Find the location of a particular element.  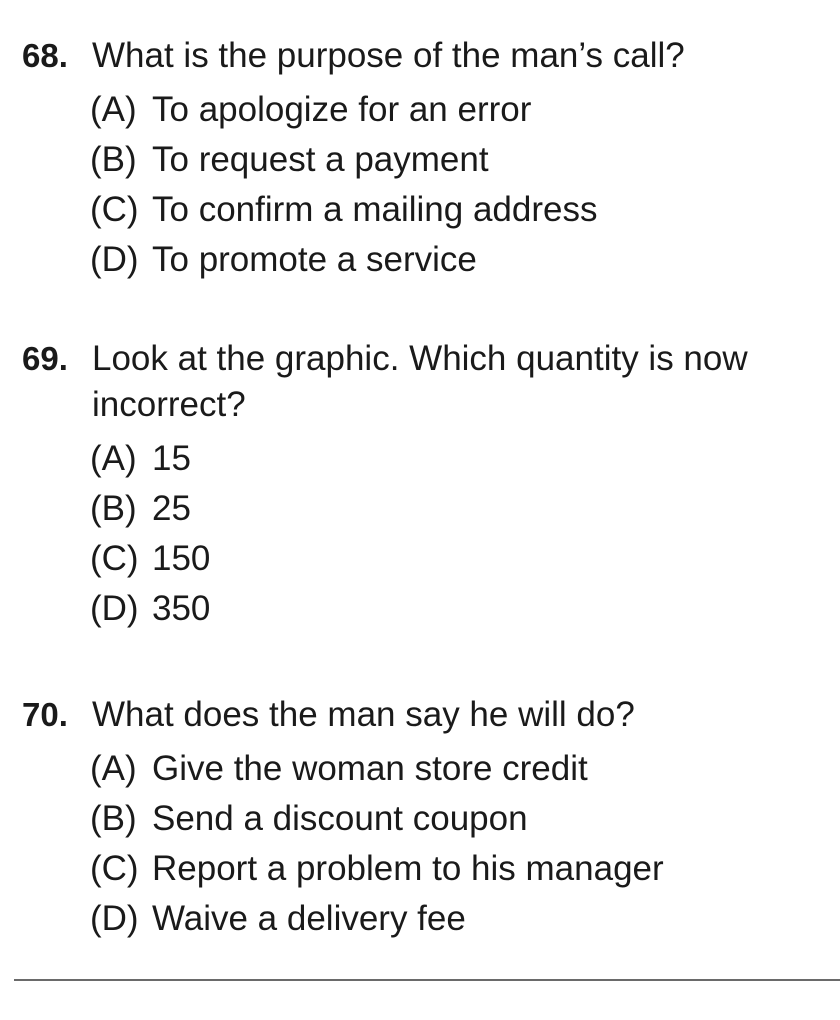

option-c: (C) To confirm a mailing address is located at coordinates (420, 210).